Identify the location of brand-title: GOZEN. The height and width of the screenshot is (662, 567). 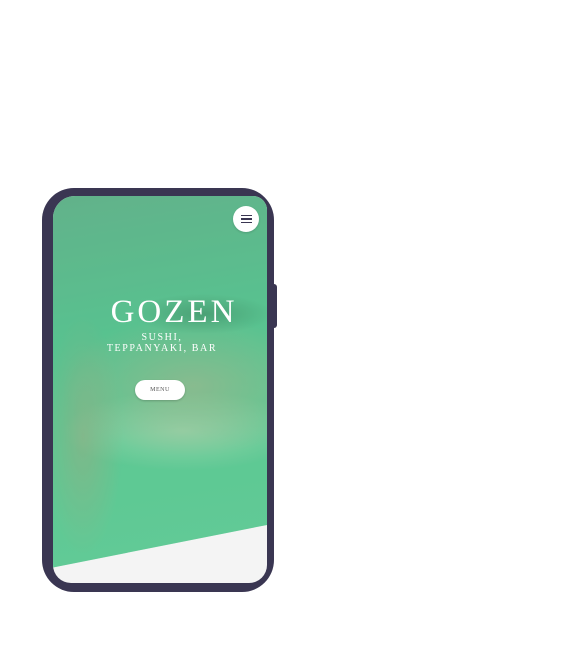
(174, 312).